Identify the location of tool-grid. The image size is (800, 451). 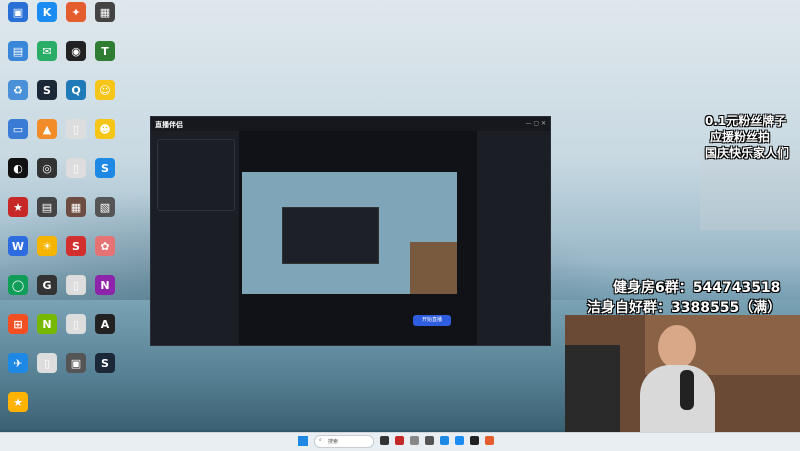
(195, 281).